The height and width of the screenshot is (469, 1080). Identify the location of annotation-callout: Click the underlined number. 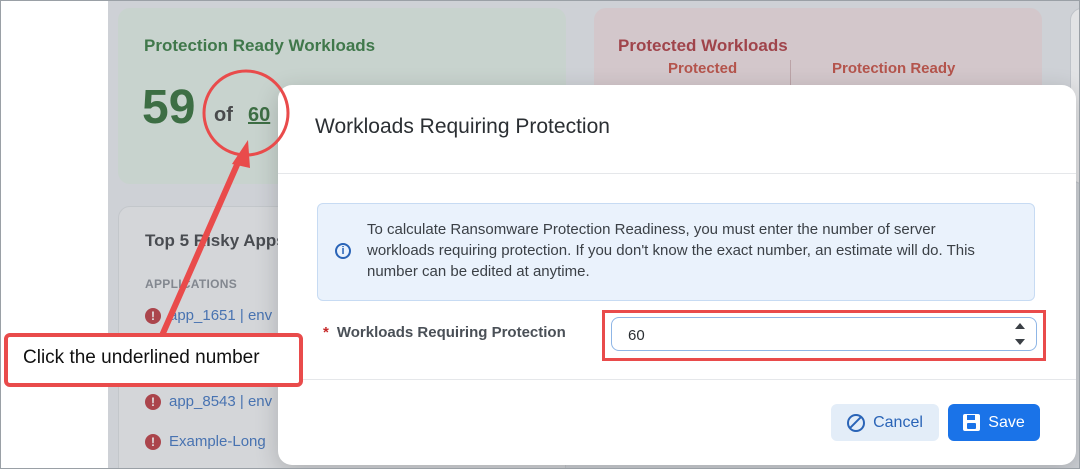
(153, 360).